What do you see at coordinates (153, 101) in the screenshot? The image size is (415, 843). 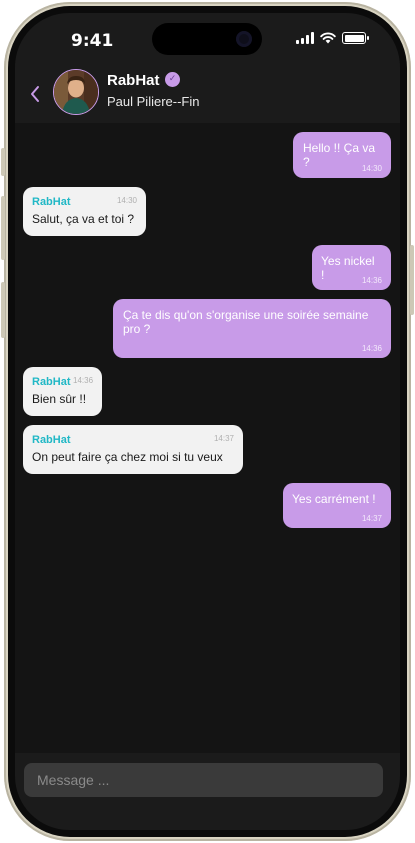 I see `contact-subtitle: Paul Piliere--Fin` at bounding box center [153, 101].